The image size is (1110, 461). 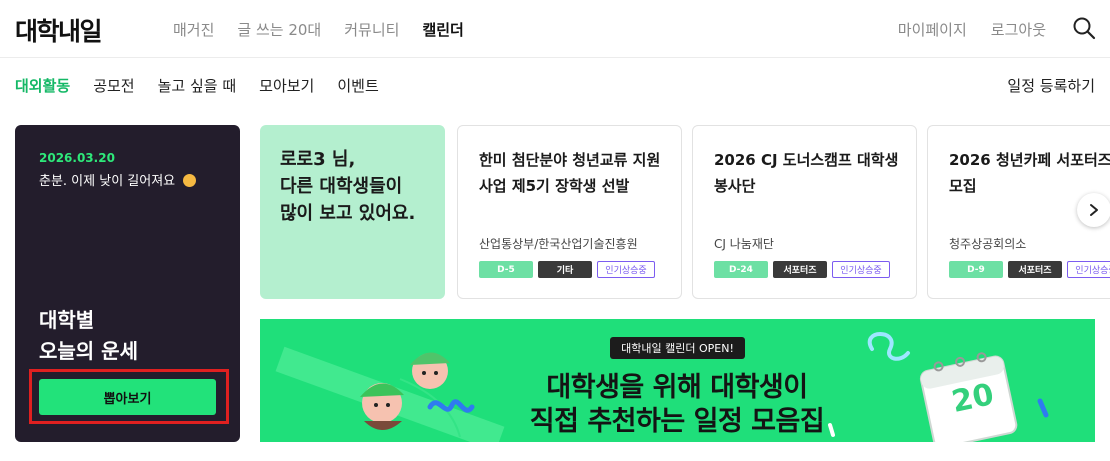 I want to click on chevron-right-icon, so click(x=1094, y=210).